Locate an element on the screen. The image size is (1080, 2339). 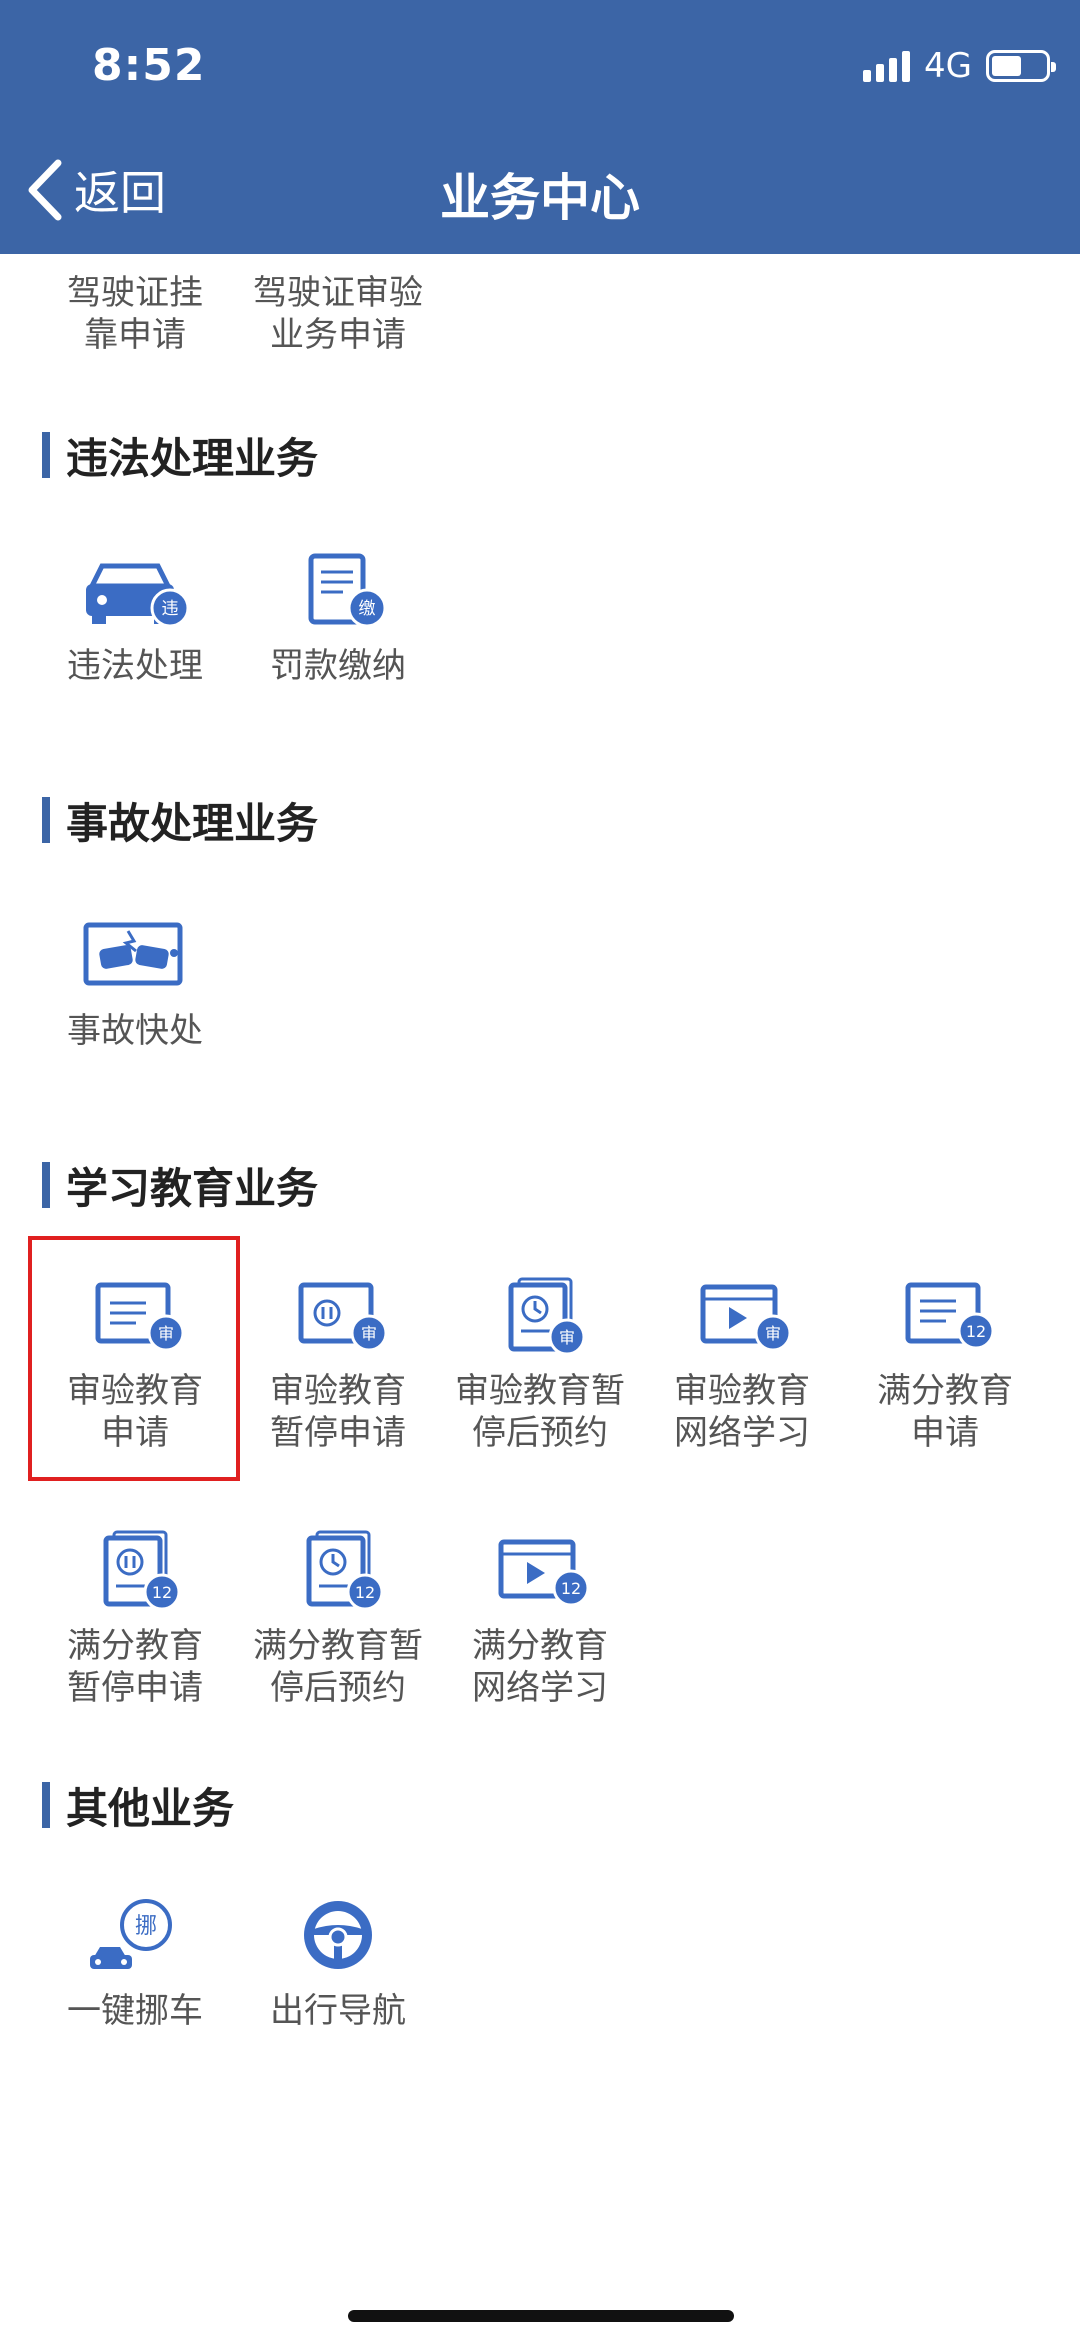
status-indicators: 4G is located at coordinates (959, 66).